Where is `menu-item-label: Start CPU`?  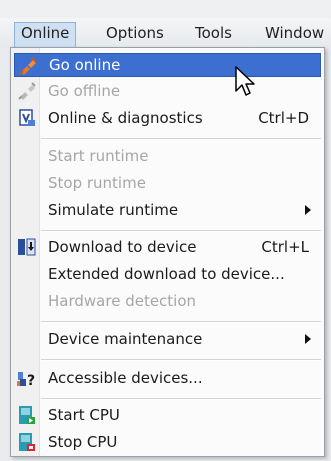
menu-item-label: Start CPU is located at coordinates (84, 415).